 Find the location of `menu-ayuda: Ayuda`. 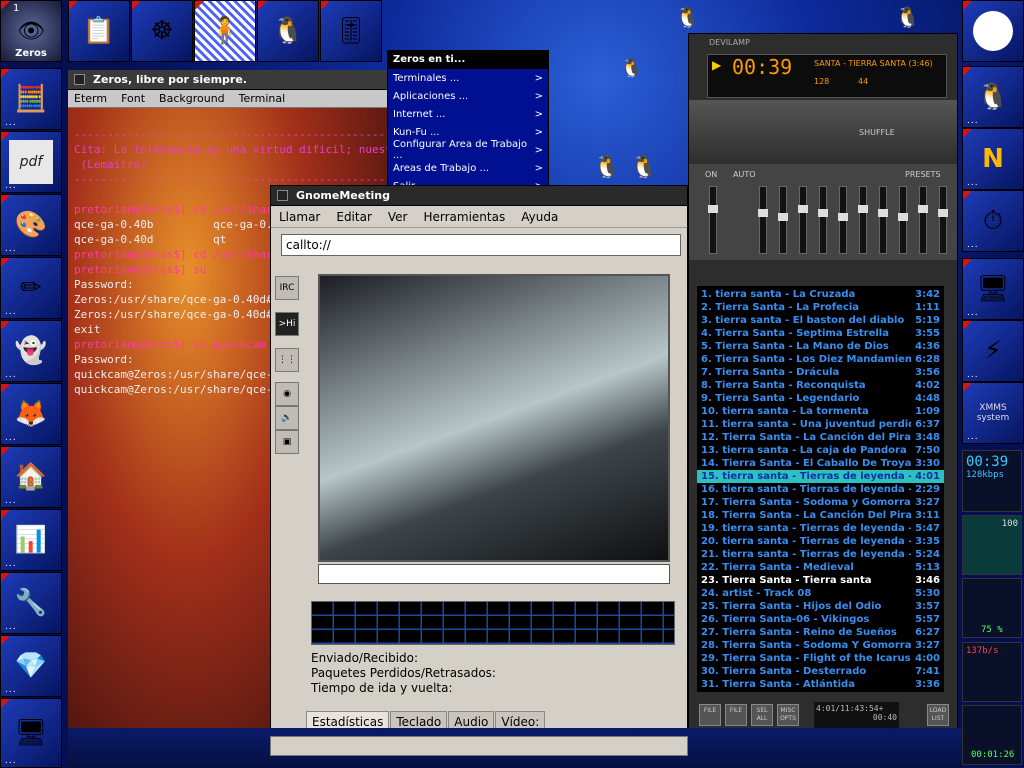

menu-ayuda: Ayuda is located at coordinates (539, 217).